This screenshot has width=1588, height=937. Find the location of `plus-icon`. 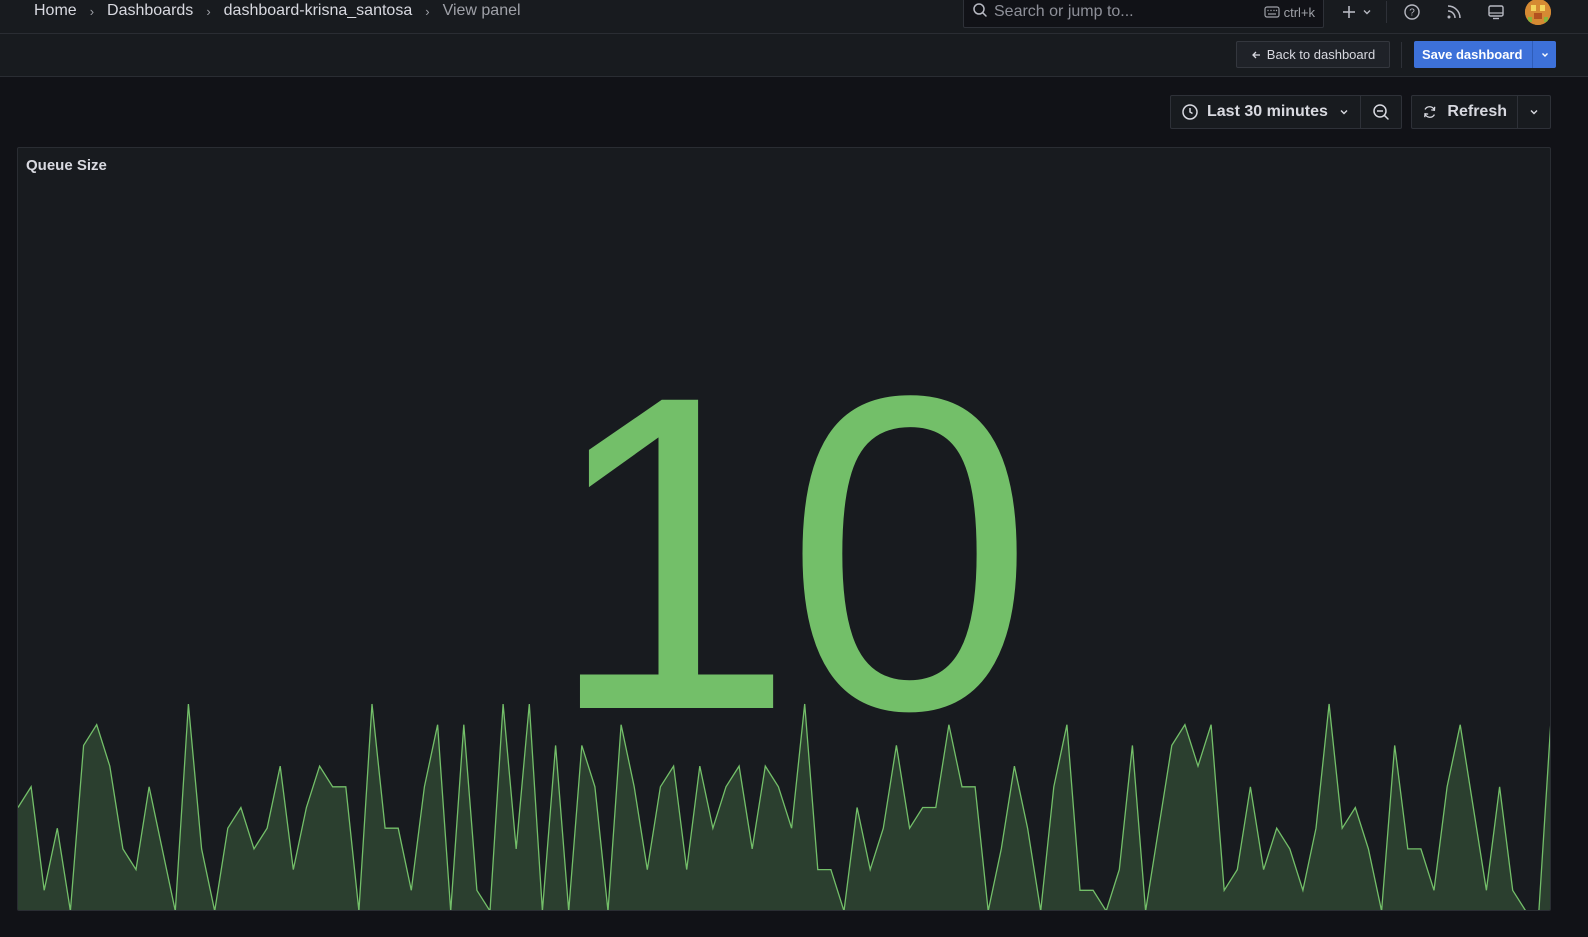

plus-icon is located at coordinates (1349, 12).